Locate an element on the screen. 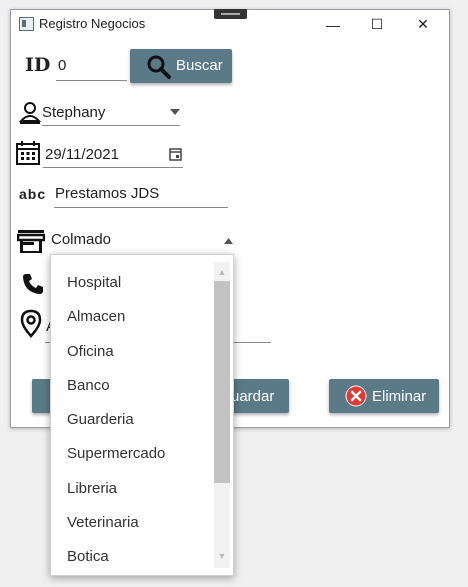 The image size is (468, 587). scrollbar-thumb is located at coordinates (222, 382).